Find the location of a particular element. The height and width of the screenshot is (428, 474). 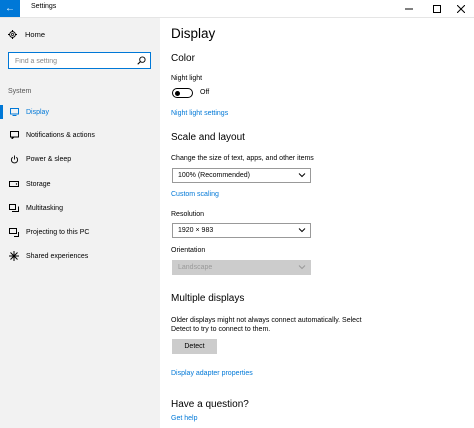

sidebar-item-display: Display is located at coordinates (80, 112).